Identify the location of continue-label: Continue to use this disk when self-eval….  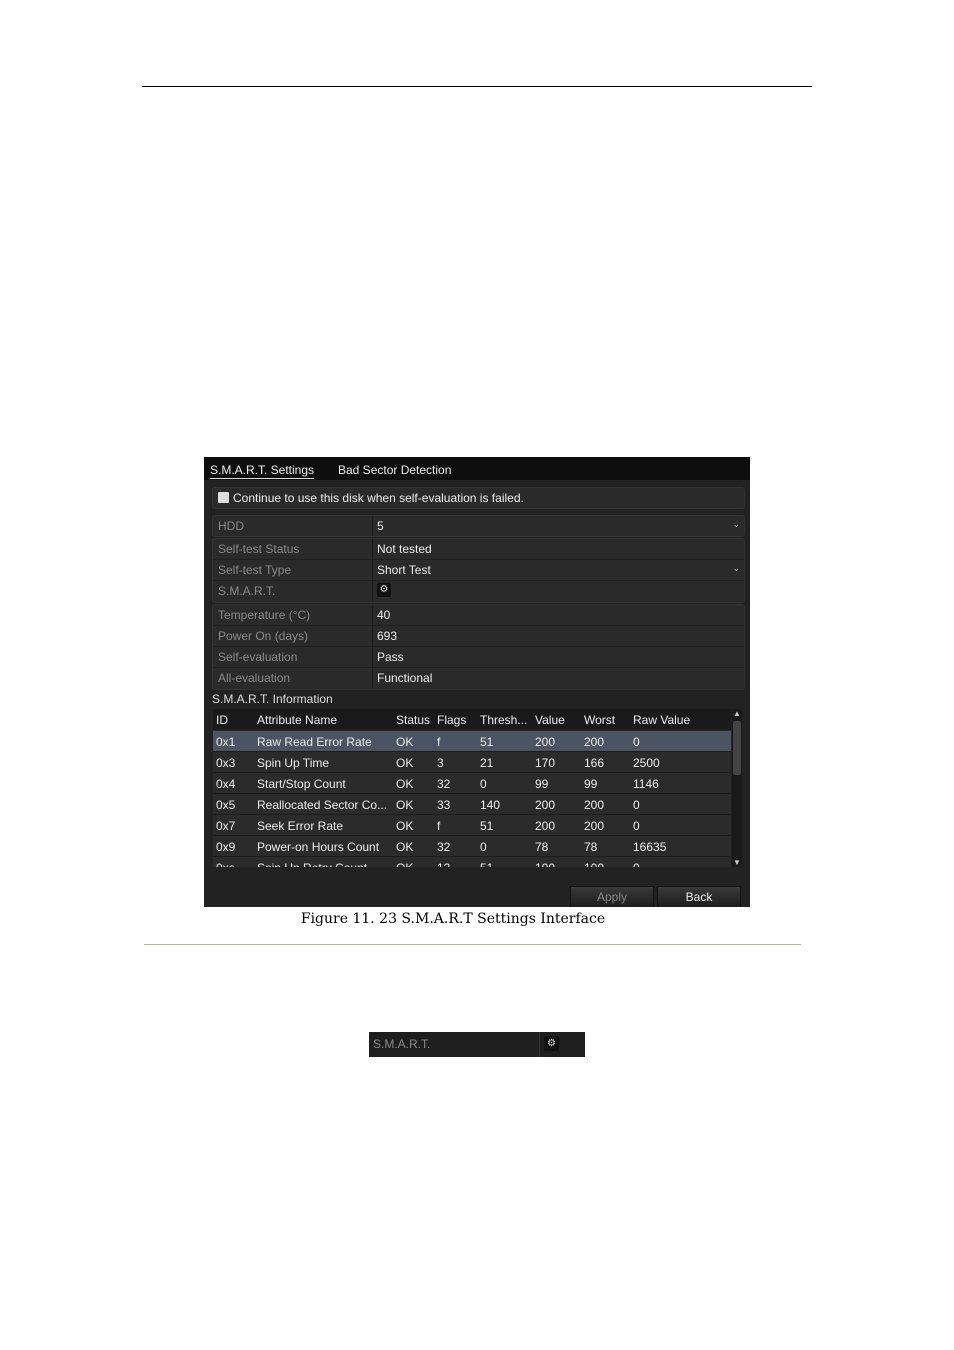
(378, 498).